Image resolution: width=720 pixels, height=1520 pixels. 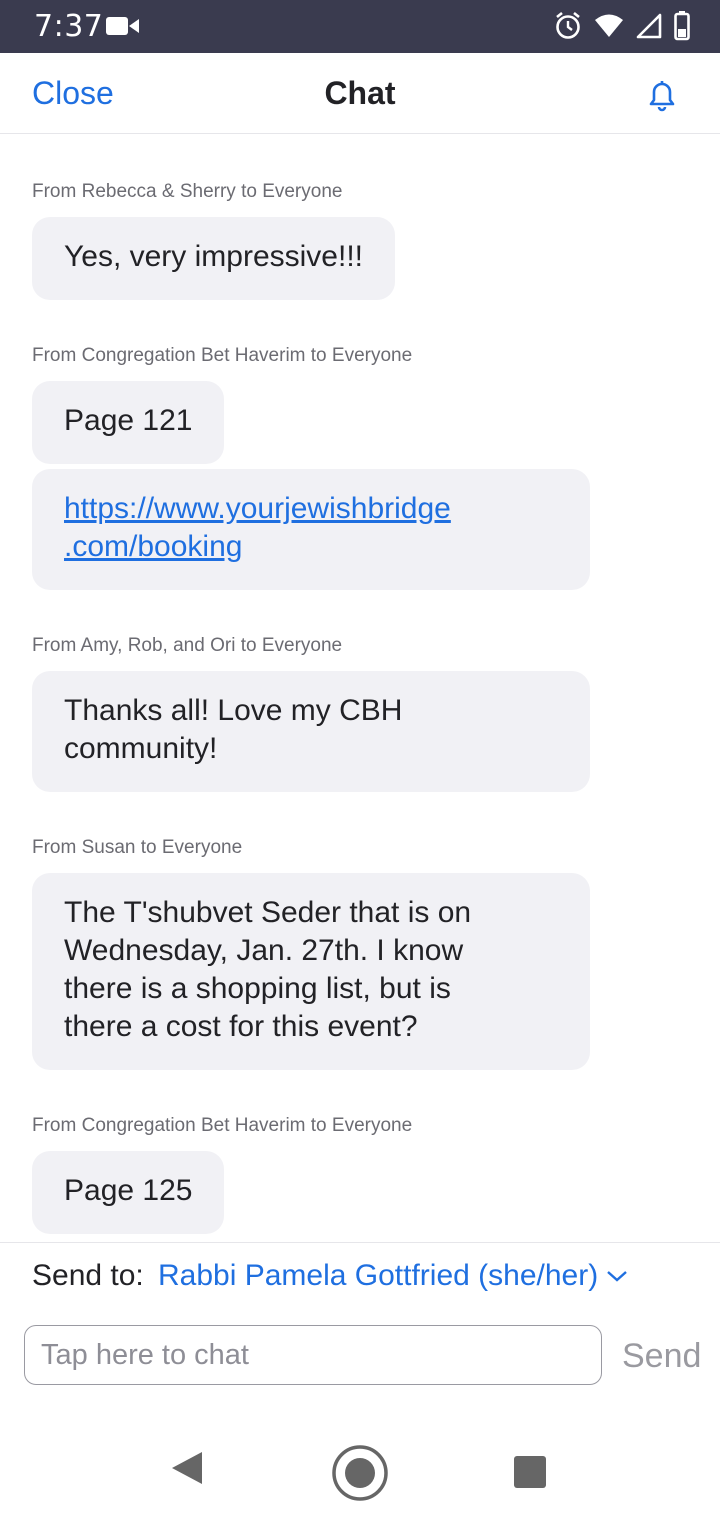 I want to click on home-icon, so click(x=360, y=1475).